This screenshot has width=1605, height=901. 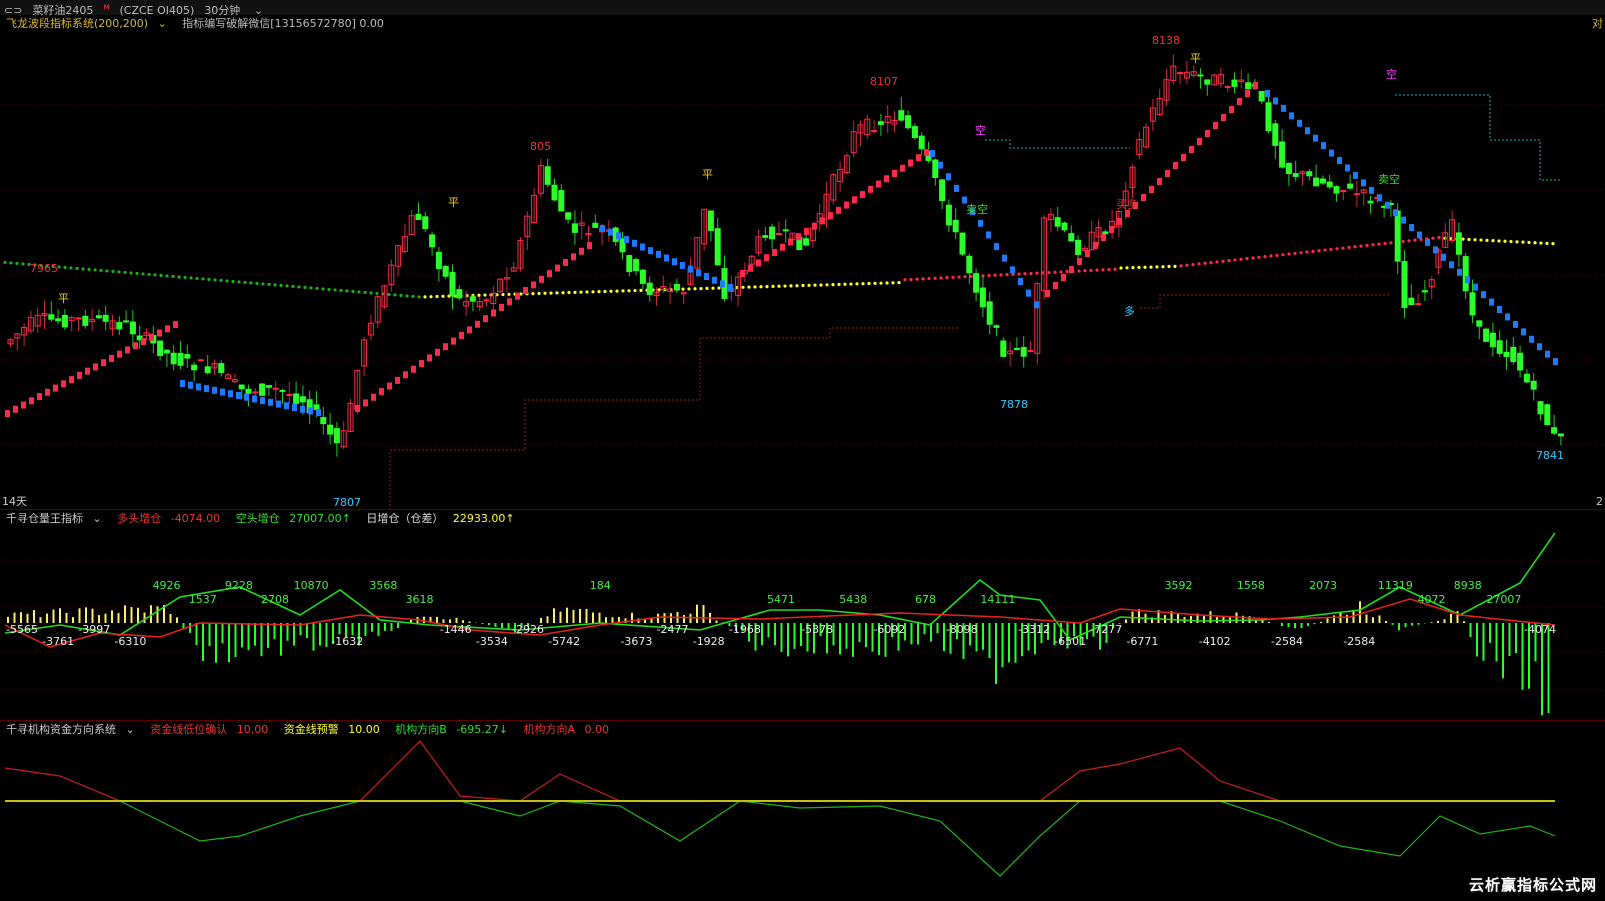 I want to click on symbol-code: (CZCE OI405), so click(x=157, y=10).